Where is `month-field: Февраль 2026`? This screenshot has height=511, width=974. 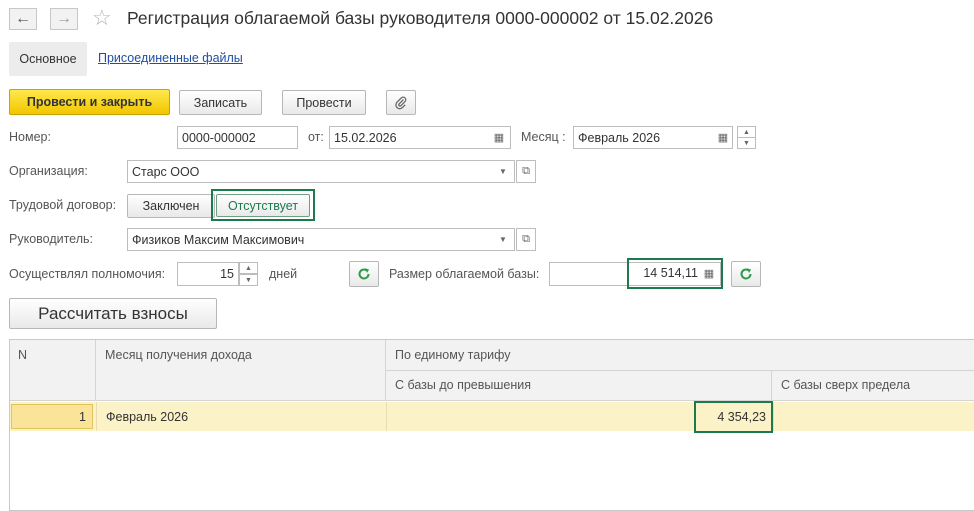 month-field: Февраль 2026 is located at coordinates (653, 137).